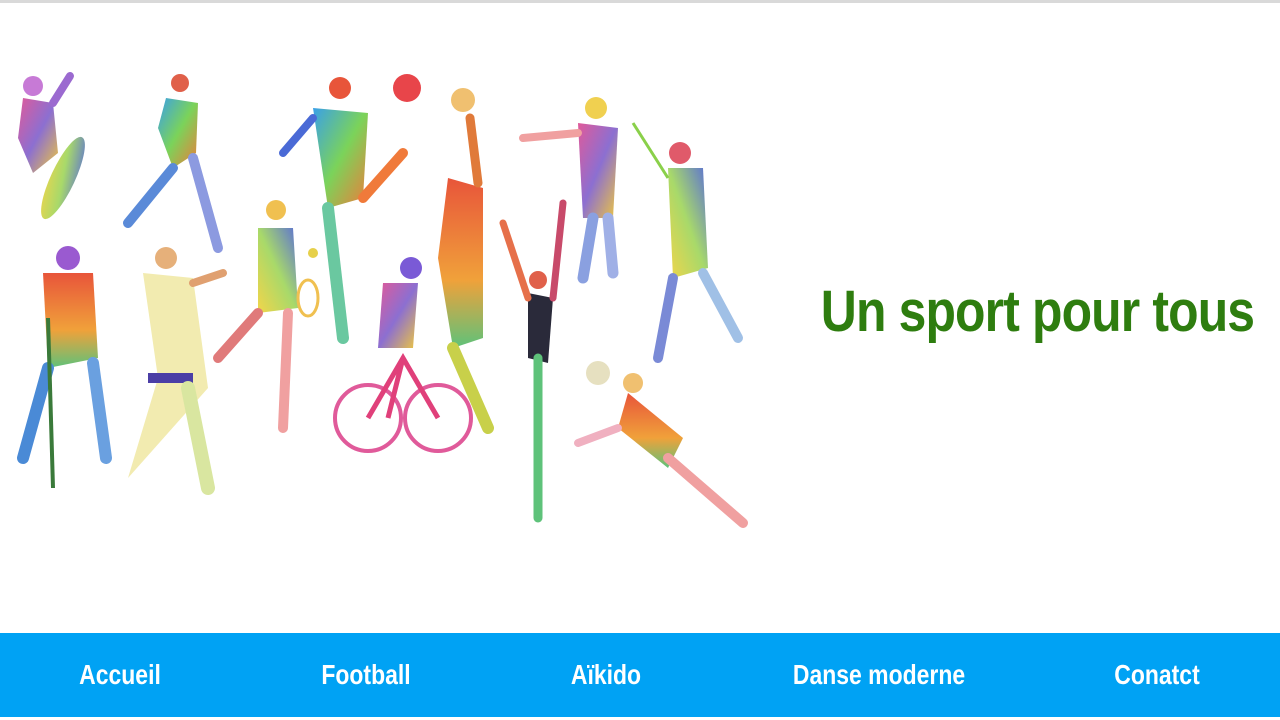 This screenshot has width=1280, height=720. I want to click on hero-title: Un sport pour tous, so click(1037, 311).